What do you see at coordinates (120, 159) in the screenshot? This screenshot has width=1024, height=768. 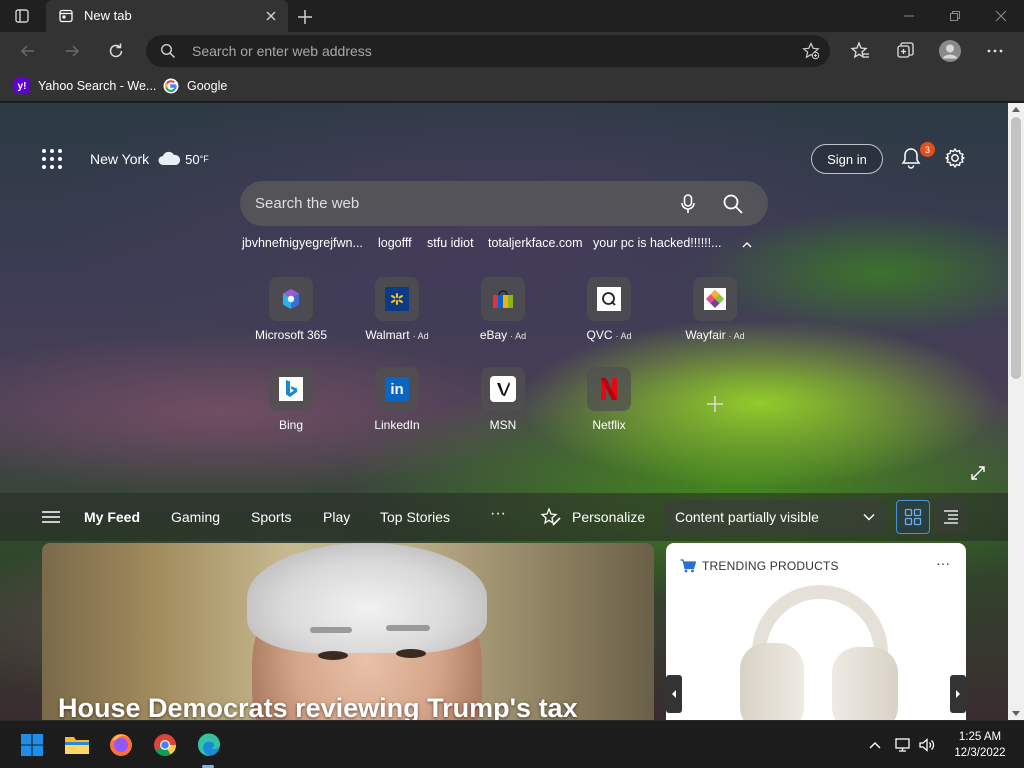 I see `weather-city: New York` at bounding box center [120, 159].